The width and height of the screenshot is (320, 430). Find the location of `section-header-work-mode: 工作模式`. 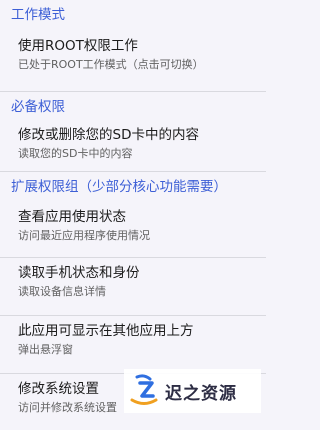

section-header-work-mode: 工作模式 is located at coordinates (38, 15).